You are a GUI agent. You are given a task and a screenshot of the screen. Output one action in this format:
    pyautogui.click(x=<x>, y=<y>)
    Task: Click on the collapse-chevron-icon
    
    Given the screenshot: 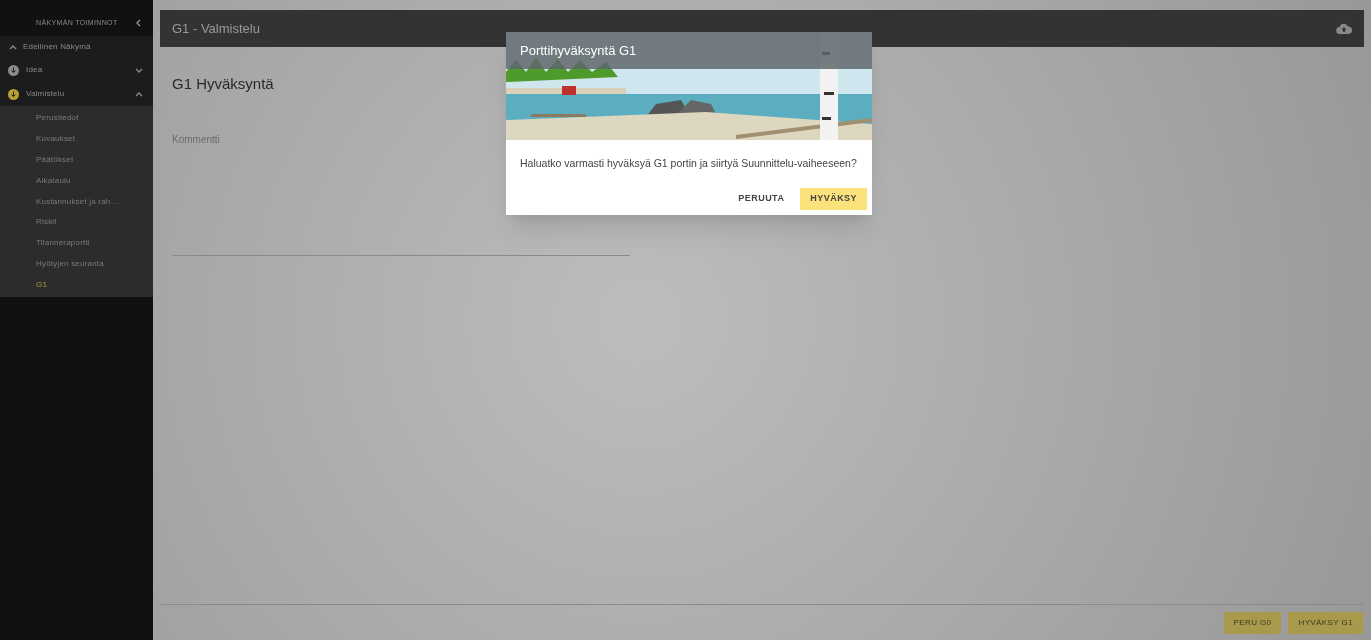 What is the action you would take?
    pyautogui.click(x=138, y=23)
    